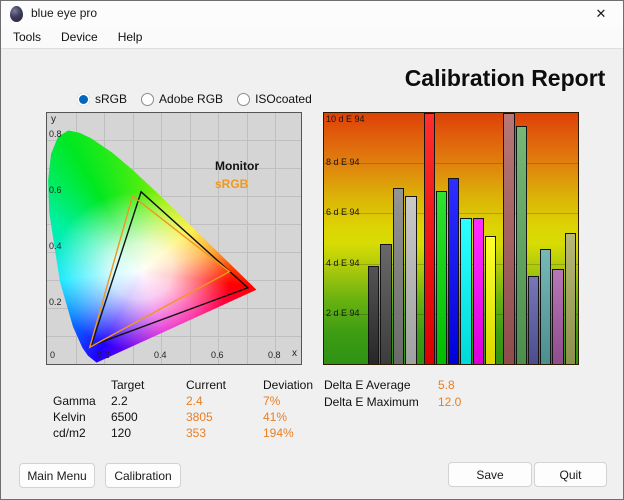  What do you see at coordinates (446, 385) in the screenshot?
I see `delta-value: 5.8` at bounding box center [446, 385].